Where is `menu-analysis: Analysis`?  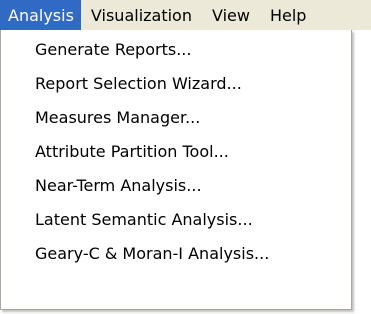 menu-analysis: Analysis is located at coordinates (40, 15).